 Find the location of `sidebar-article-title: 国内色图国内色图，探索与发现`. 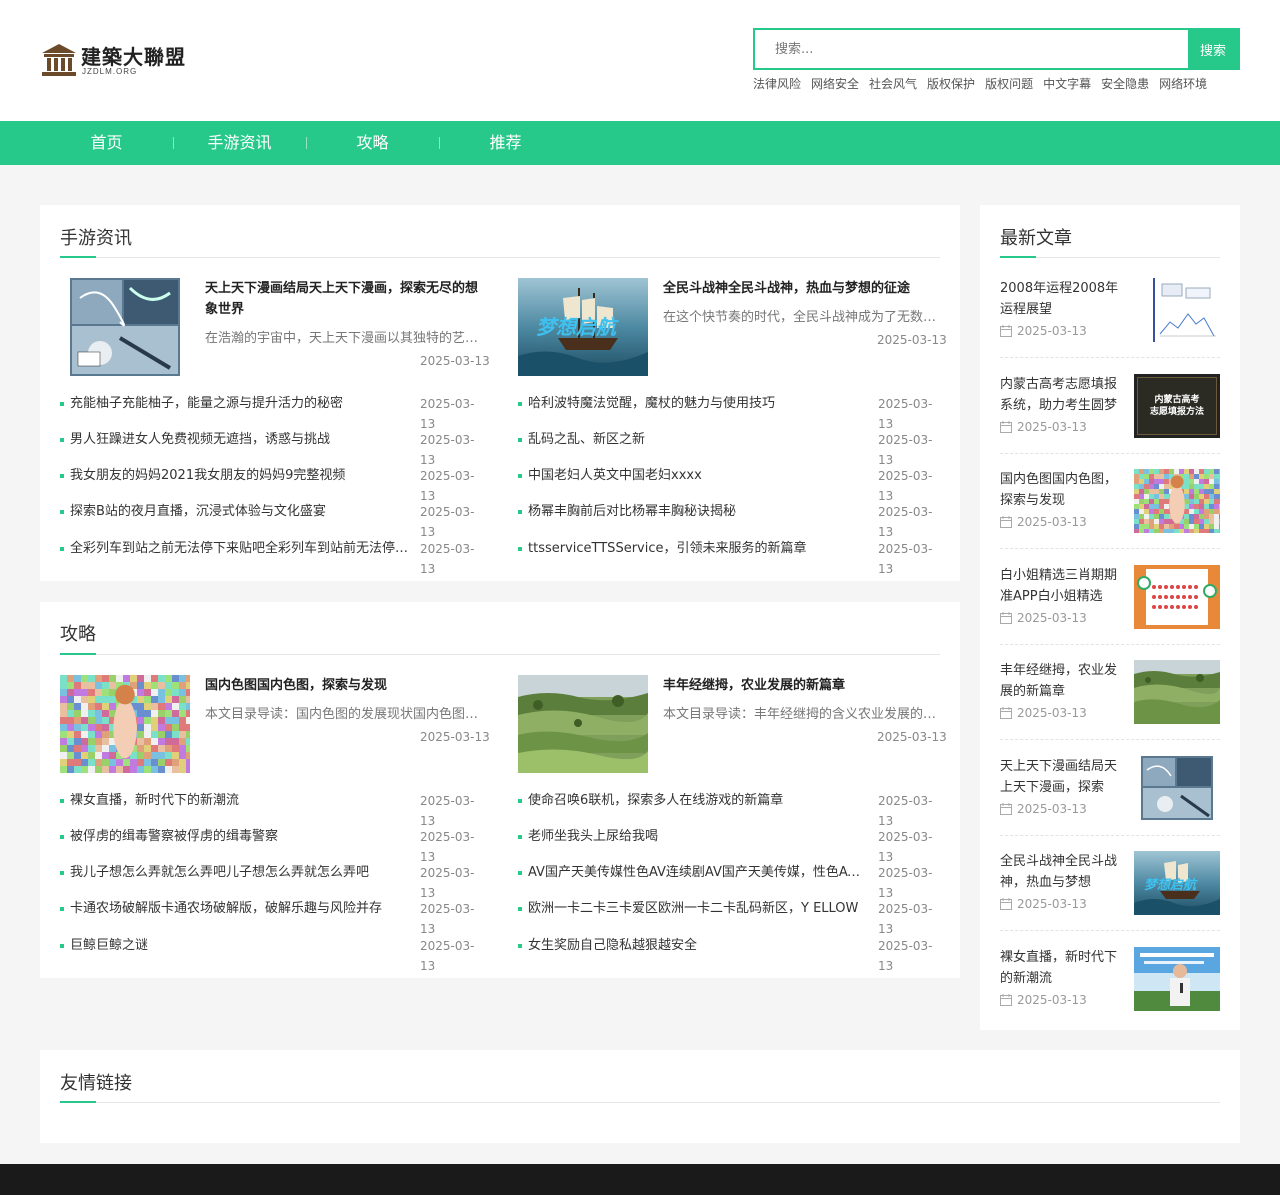

sidebar-article-title: 国内色图国内色图，探索与发现 is located at coordinates (1060, 490).